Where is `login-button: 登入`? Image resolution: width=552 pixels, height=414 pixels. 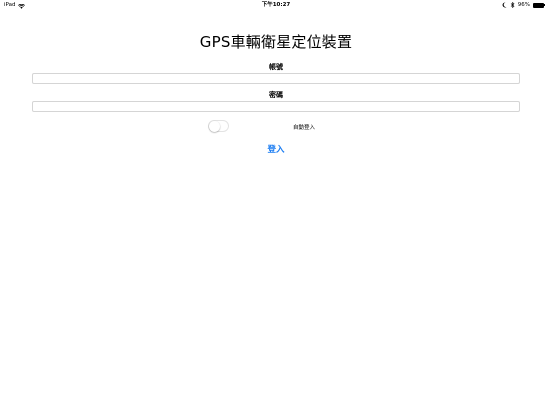
login-button: 登入 is located at coordinates (276, 149).